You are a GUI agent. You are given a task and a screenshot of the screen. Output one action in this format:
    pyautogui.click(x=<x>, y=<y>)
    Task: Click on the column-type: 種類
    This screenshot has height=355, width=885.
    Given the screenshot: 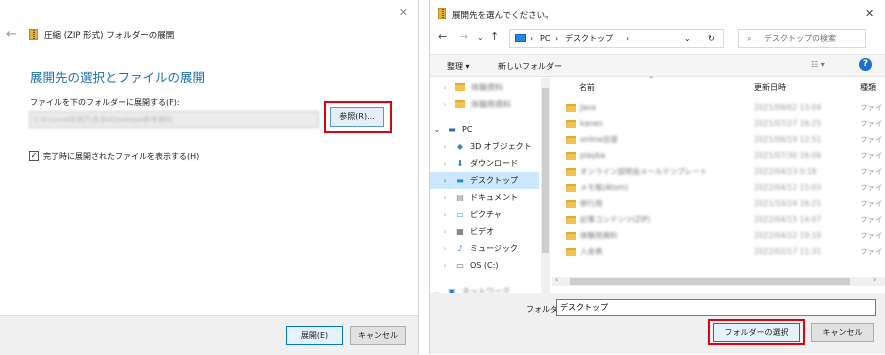 What is the action you would take?
    pyautogui.click(x=868, y=87)
    